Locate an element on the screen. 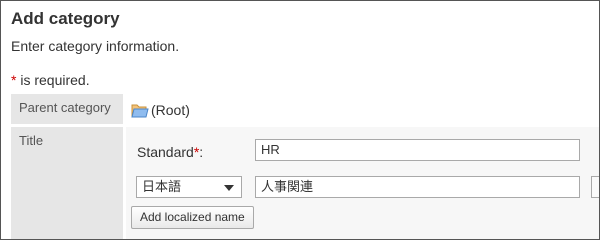 The width and height of the screenshot is (600, 240). standard-name-label-text: Standard is located at coordinates (165, 152).